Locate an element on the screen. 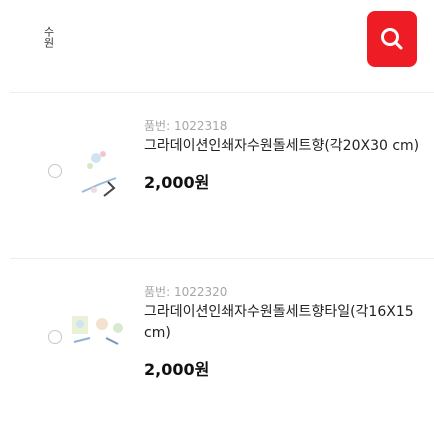 The height and width of the screenshot is (423, 434). product-name: 그라데이션인쇄자수원돌세트향(각20X30 cm) is located at coordinates (282, 146).